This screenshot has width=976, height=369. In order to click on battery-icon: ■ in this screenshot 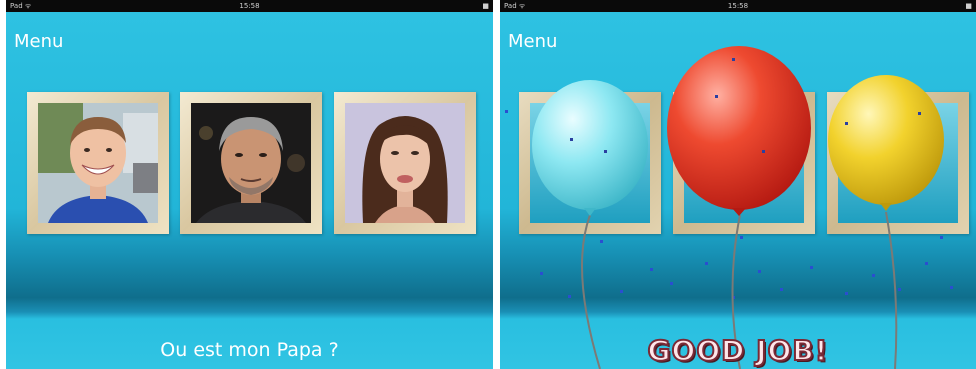, I will do `click(485, 6)`.